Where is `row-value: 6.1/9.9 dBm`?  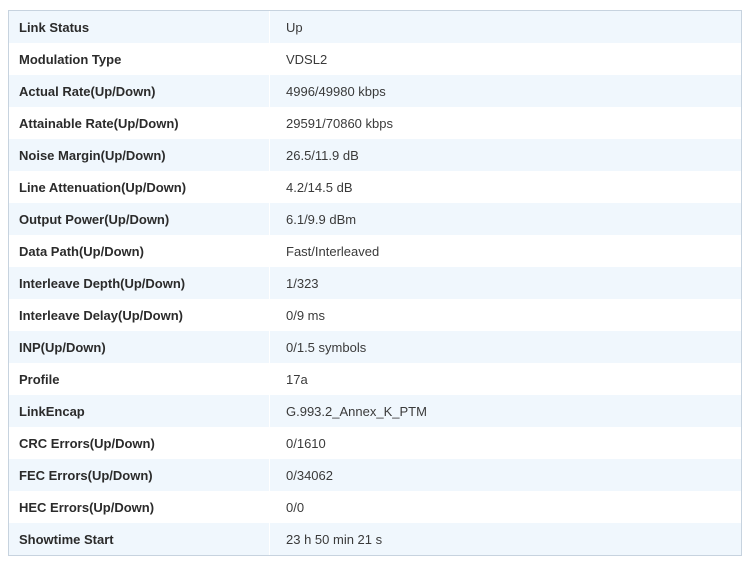
row-value: 6.1/9.9 dBm is located at coordinates (505, 219).